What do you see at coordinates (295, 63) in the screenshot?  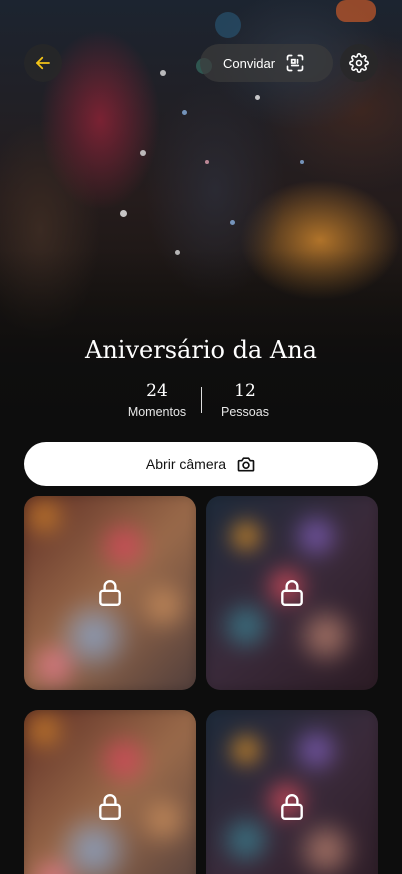 I see `qr-scan-icon` at bounding box center [295, 63].